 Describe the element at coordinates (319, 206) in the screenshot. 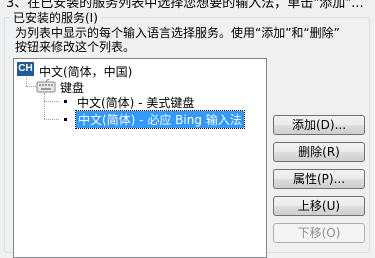

I see `move-up-button: 上移(U)` at that location.